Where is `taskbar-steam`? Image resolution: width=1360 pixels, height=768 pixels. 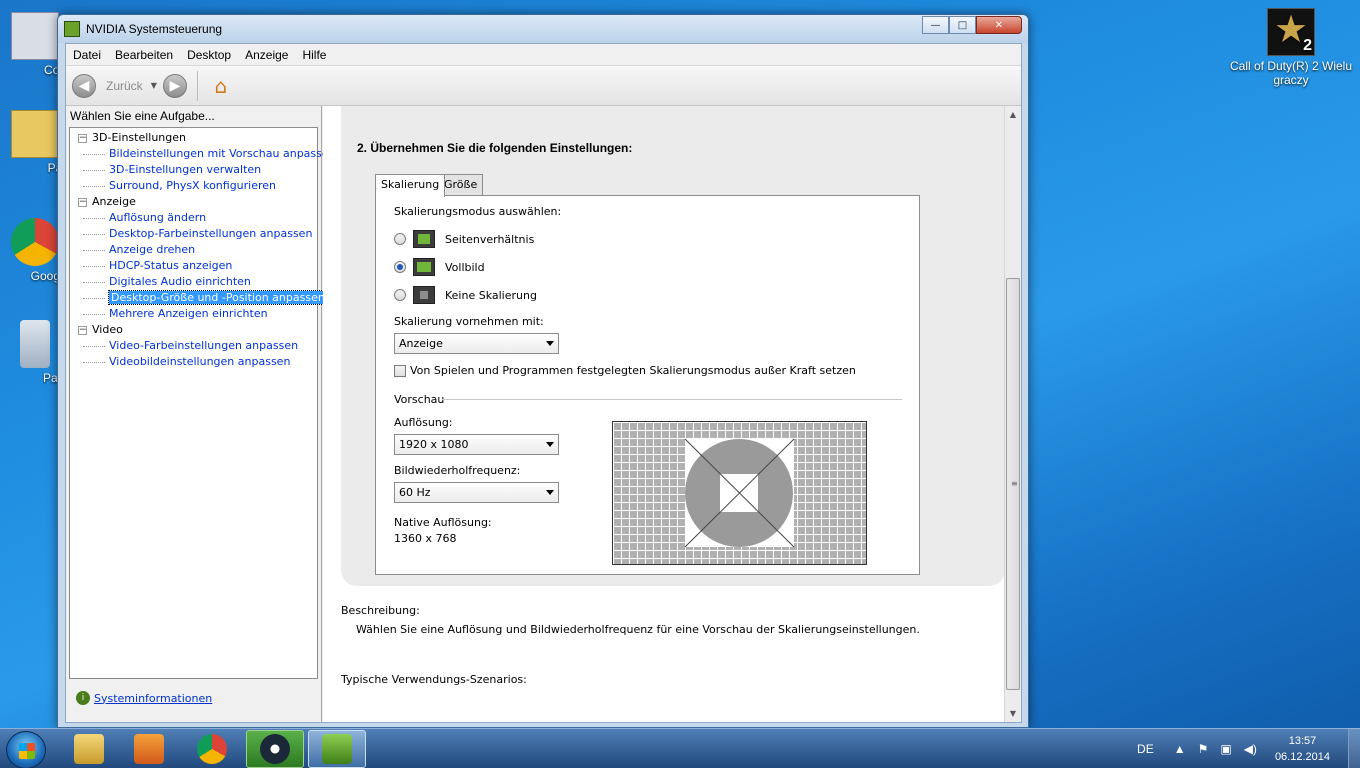
taskbar-steam is located at coordinates (275, 749).